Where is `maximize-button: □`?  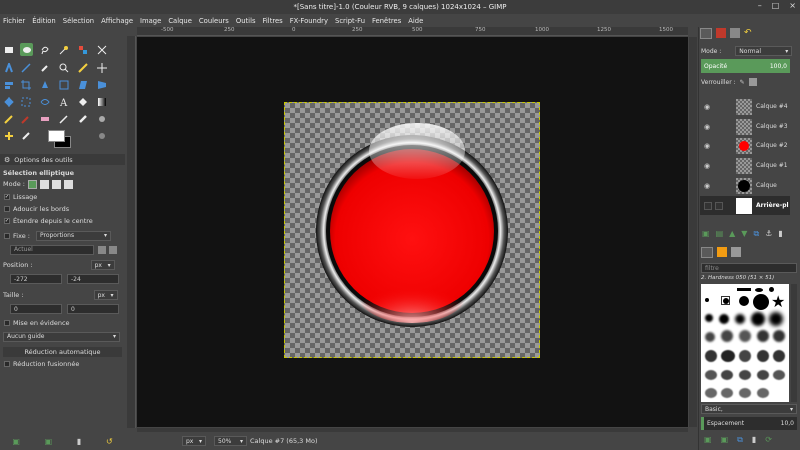 maximize-button: □ is located at coordinates (776, 5).